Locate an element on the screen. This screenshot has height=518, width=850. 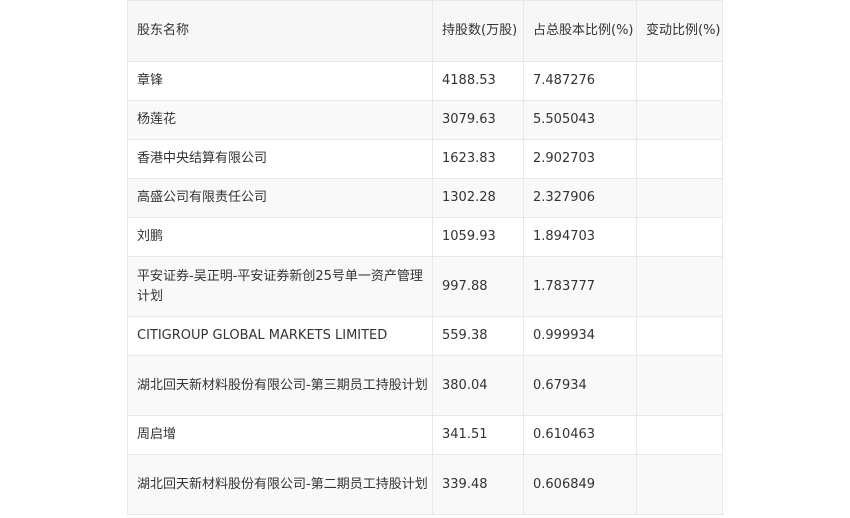
cell-shares: 4188.53 is located at coordinates (478, 81).